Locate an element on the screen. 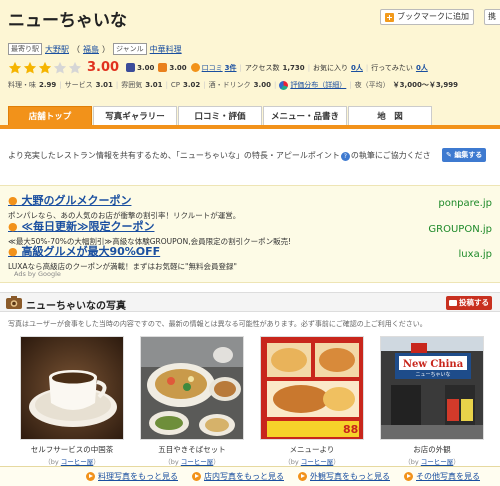 Image resolution: width=500 pixels, height=486 pixels. bookmark-button: ブックマークに追加 is located at coordinates (427, 17).